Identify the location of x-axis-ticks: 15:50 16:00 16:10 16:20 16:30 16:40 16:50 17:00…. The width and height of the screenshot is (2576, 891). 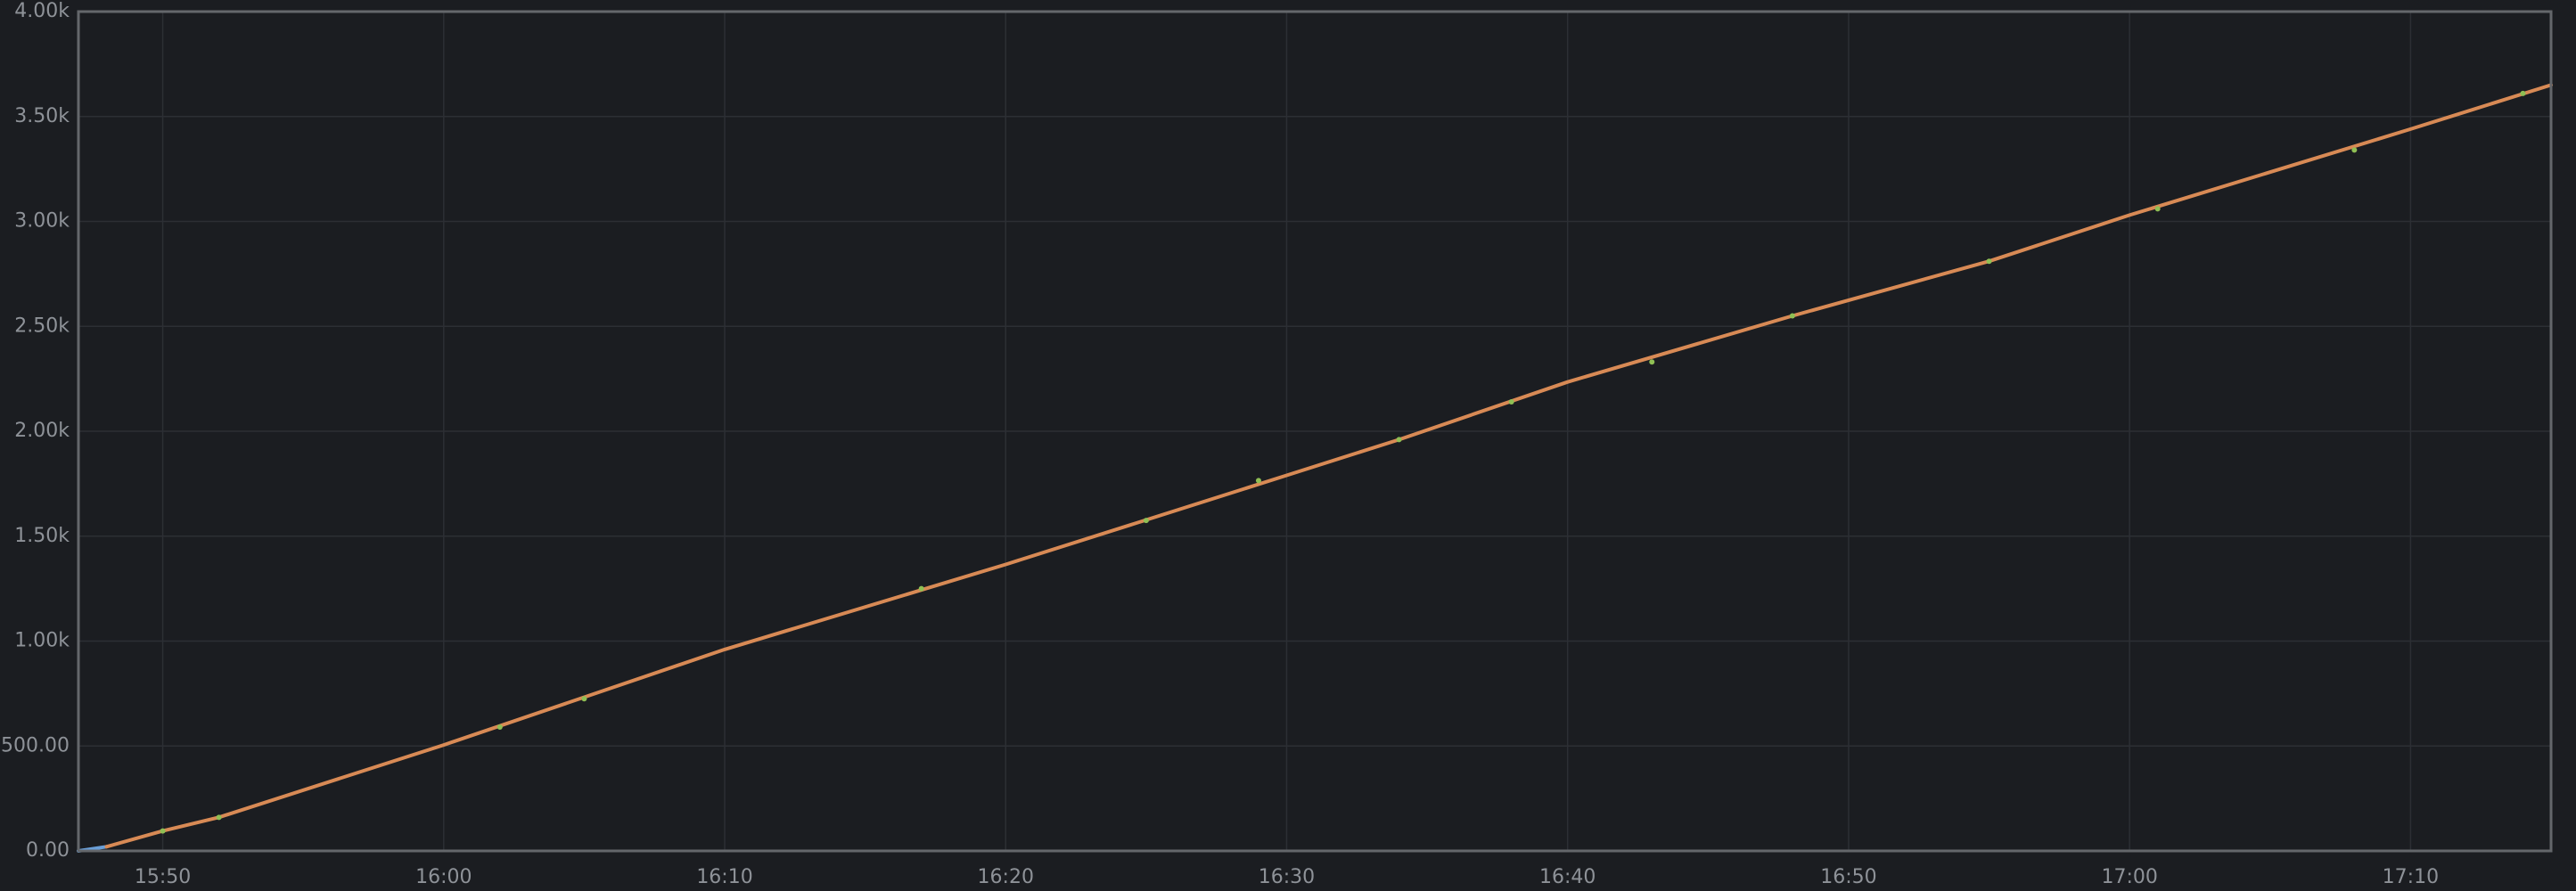
(1287, 877).